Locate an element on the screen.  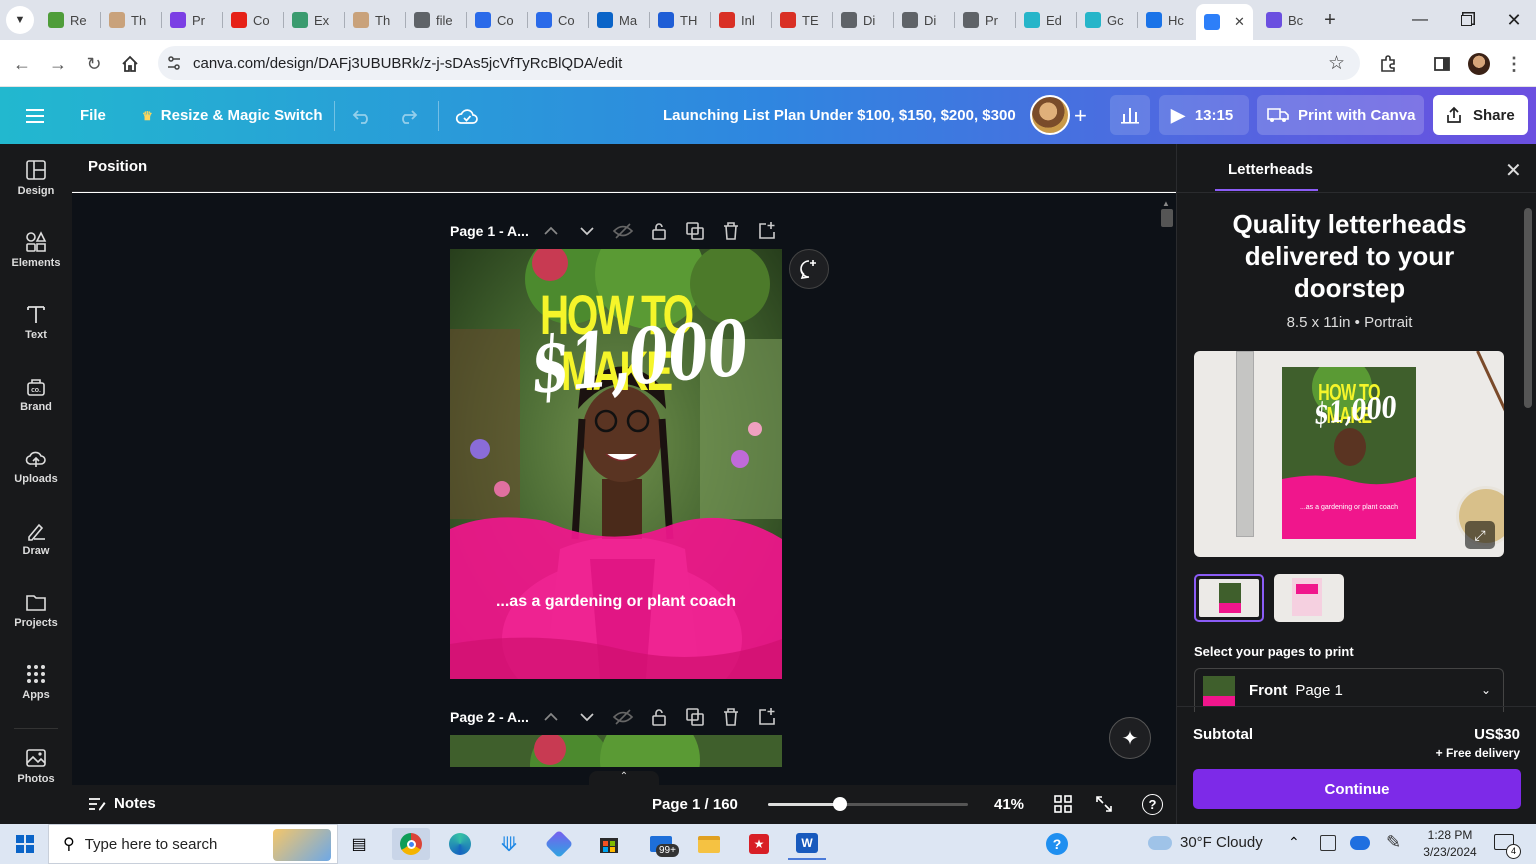
show-hidden-icons-button: ⌃ is located at coordinates (1294, 842).